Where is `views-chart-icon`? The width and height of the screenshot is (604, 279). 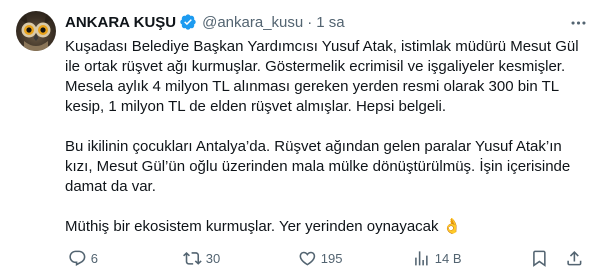 views-chart-icon is located at coordinates (421, 258).